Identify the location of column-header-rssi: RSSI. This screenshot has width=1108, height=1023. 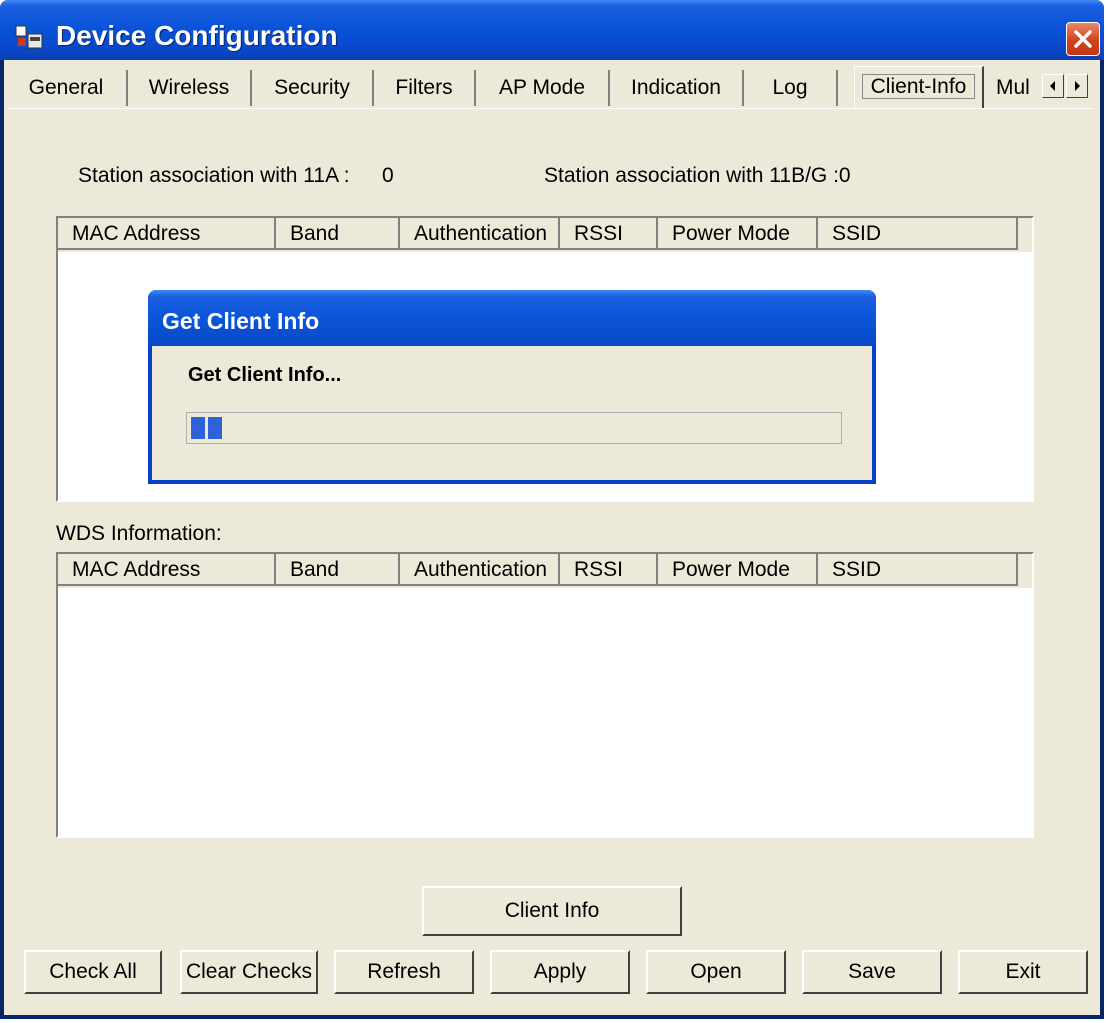
(609, 234).